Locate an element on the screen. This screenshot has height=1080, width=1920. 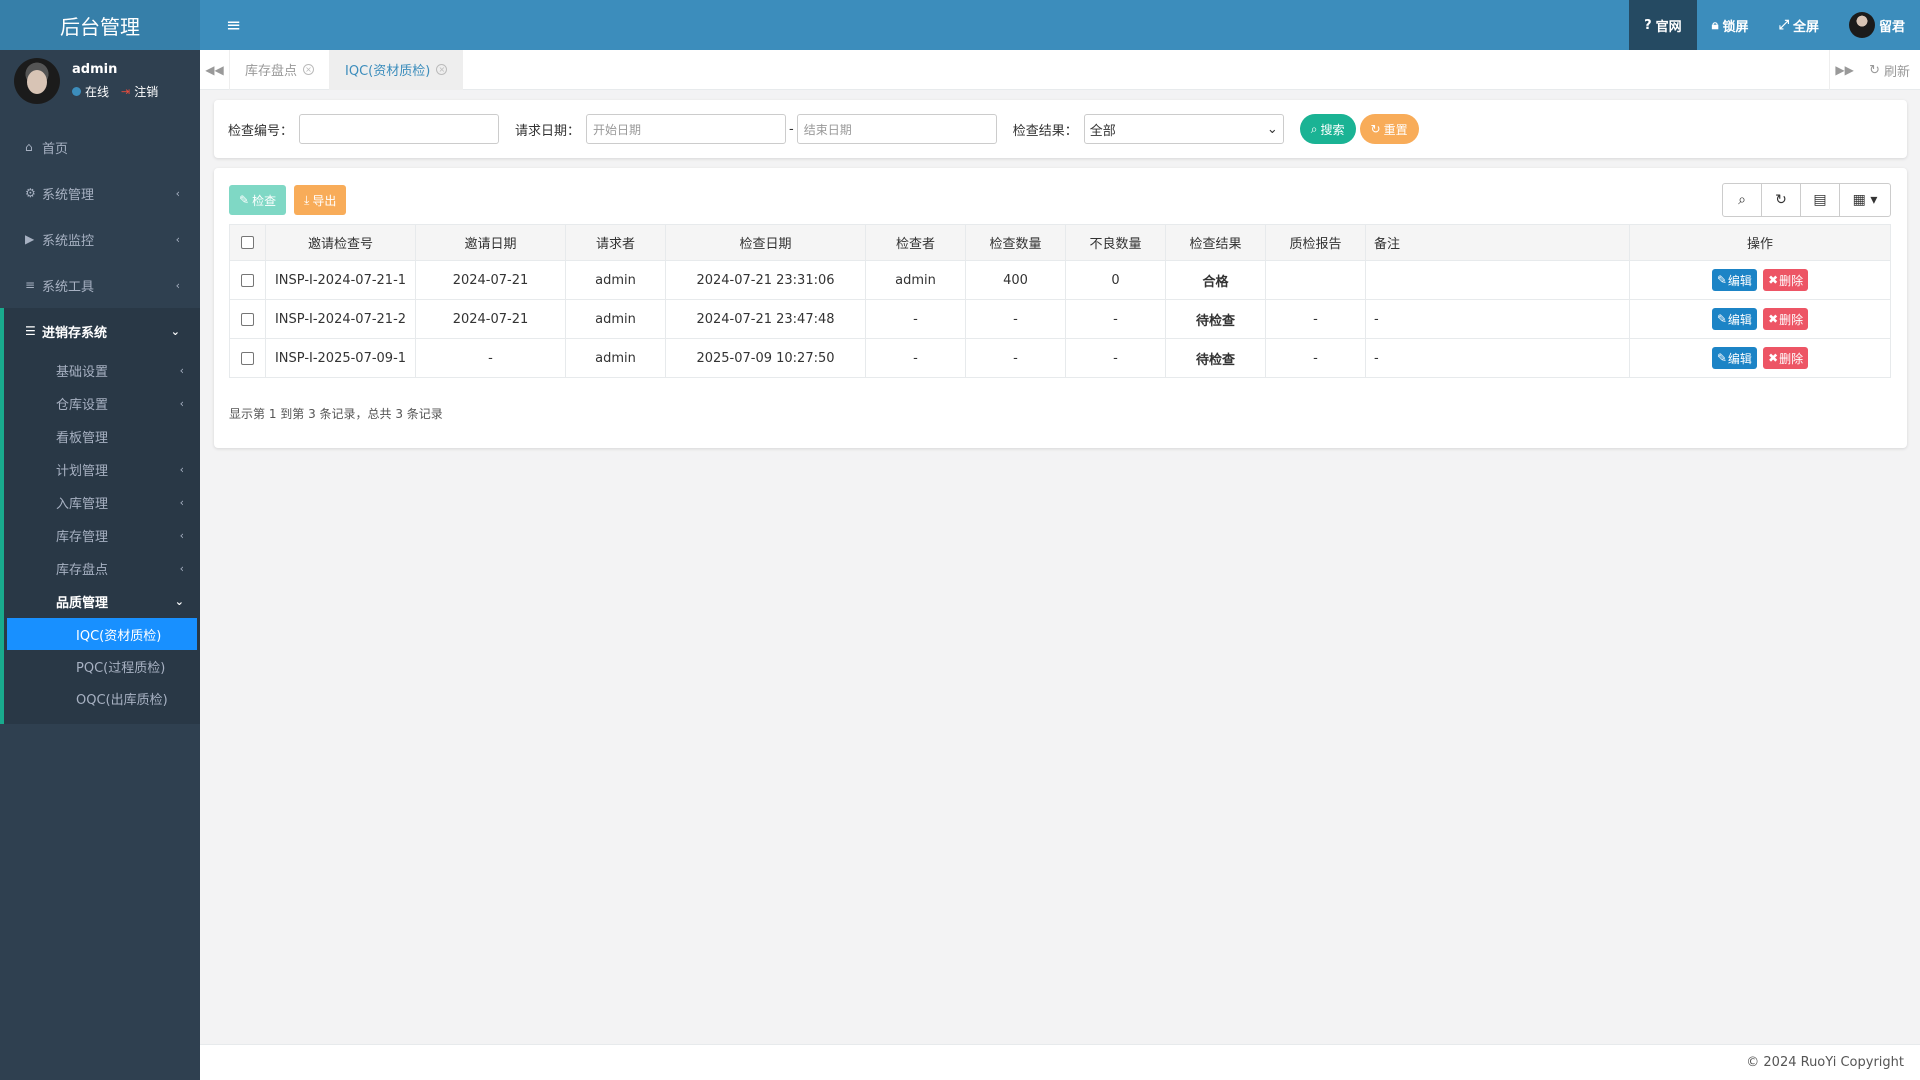
col-header: 邀请检查号 is located at coordinates (340, 242).